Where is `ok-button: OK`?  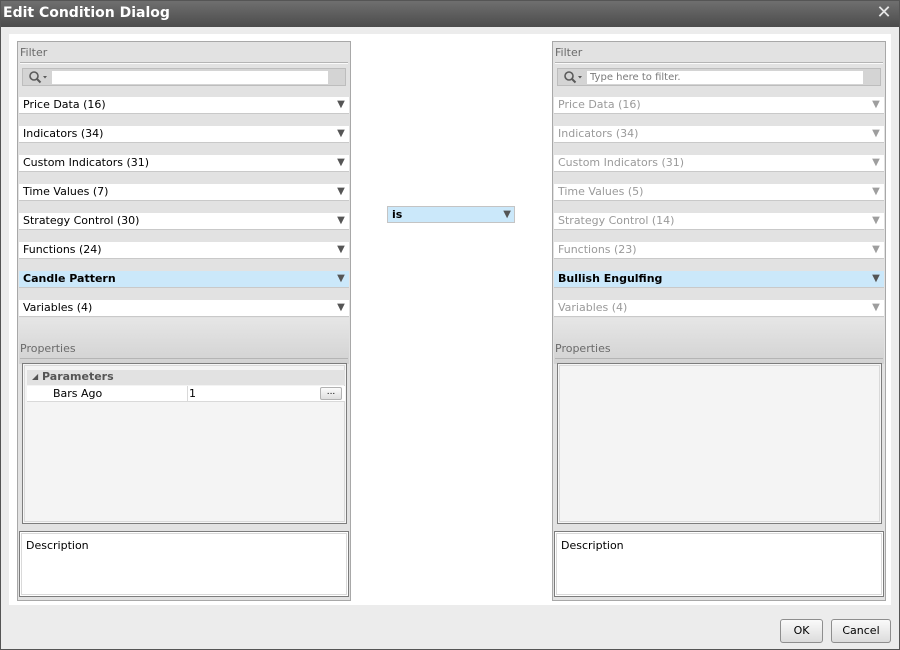
ok-button: OK is located at coordinates (801, 631).